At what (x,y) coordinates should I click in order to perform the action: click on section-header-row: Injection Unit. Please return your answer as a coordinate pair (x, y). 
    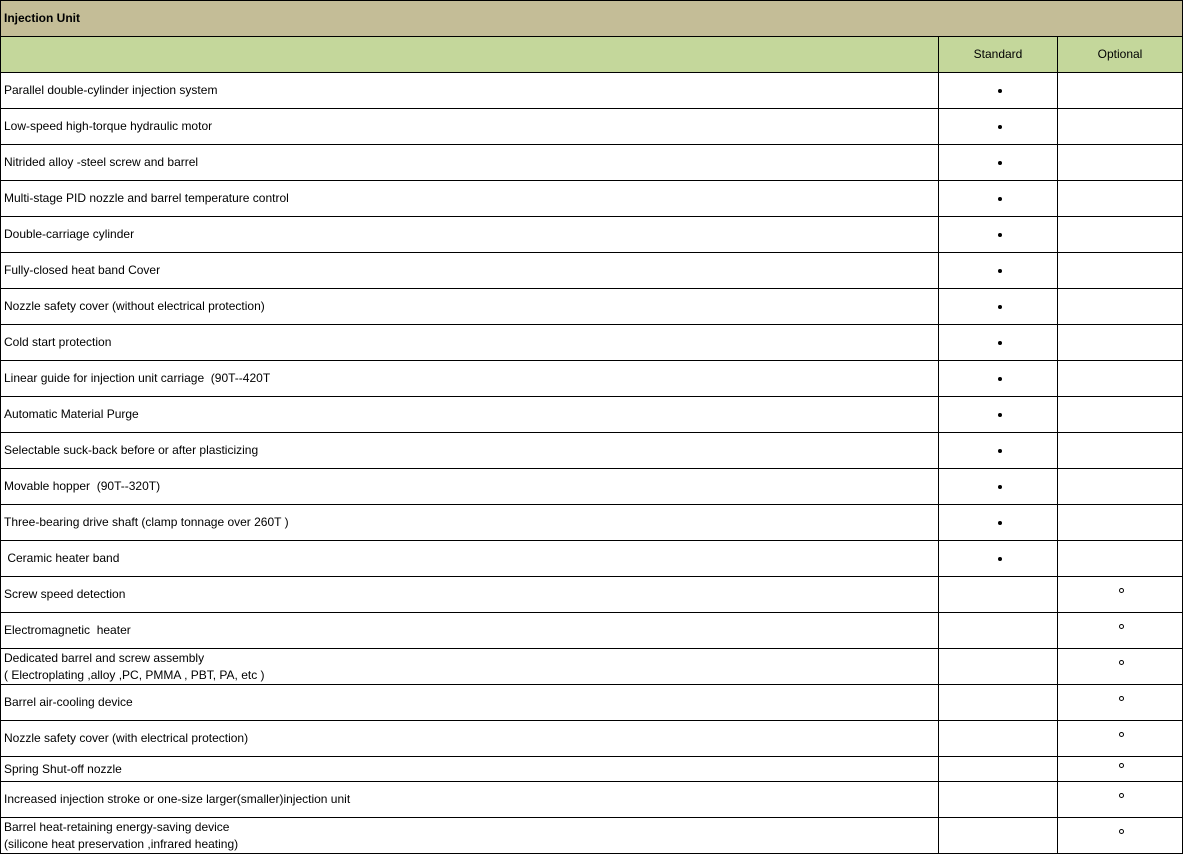
    Looking at the image, I should click on (591, 18).